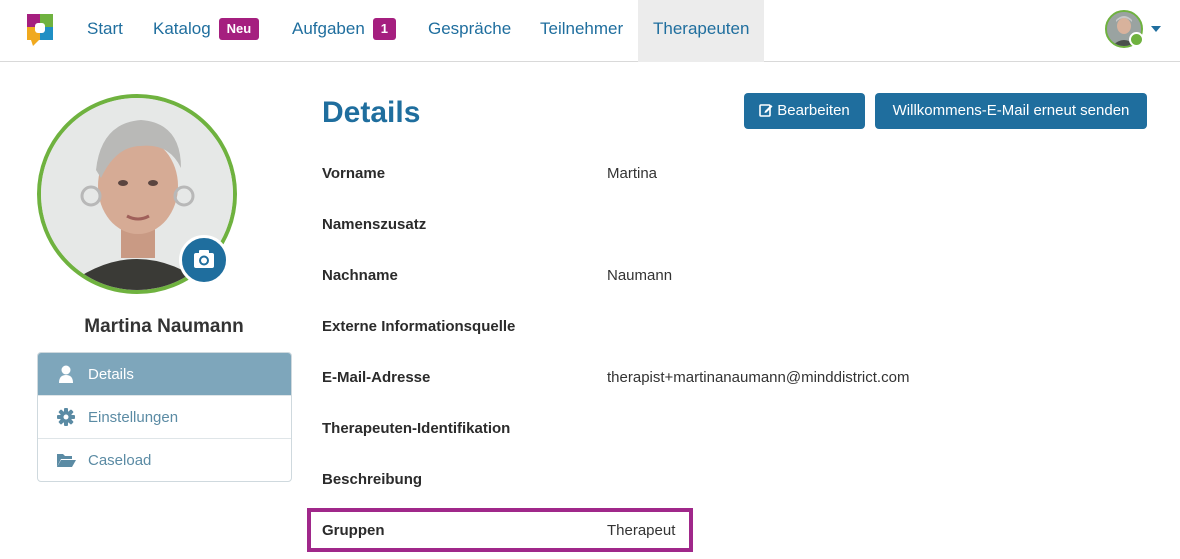  I want to click on field-label-beschreibung: Beschreibung, so click(372, 479).